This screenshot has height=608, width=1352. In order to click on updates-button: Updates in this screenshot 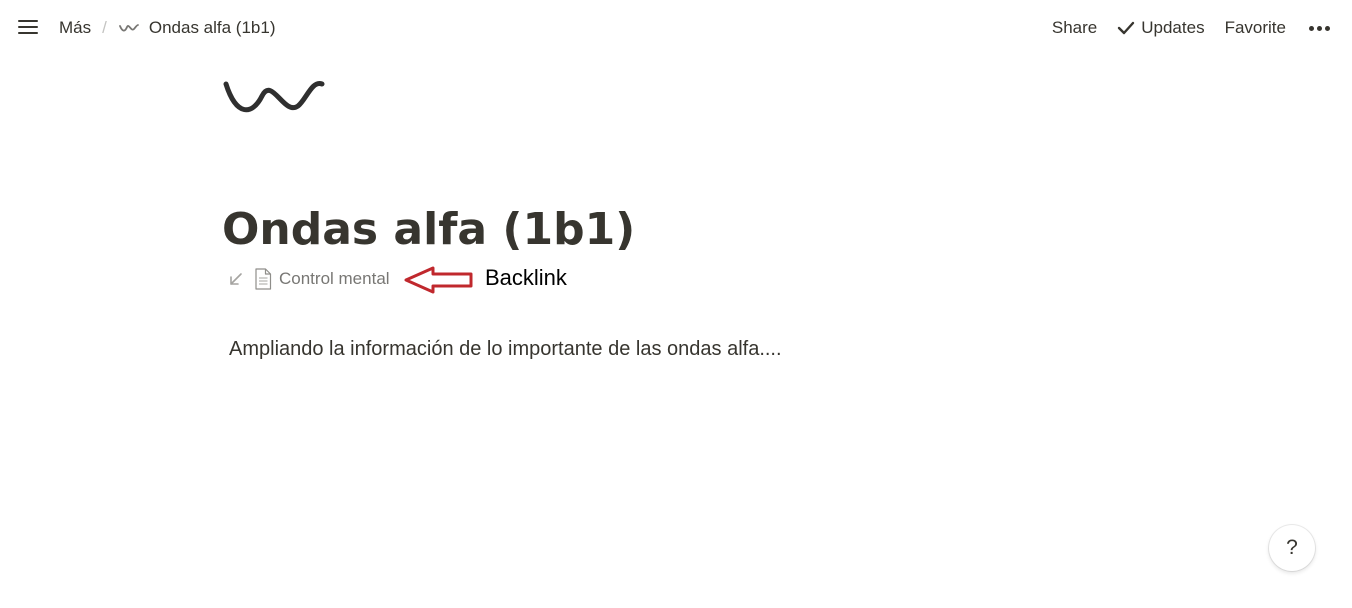, I will do `click(1161, 28)`.